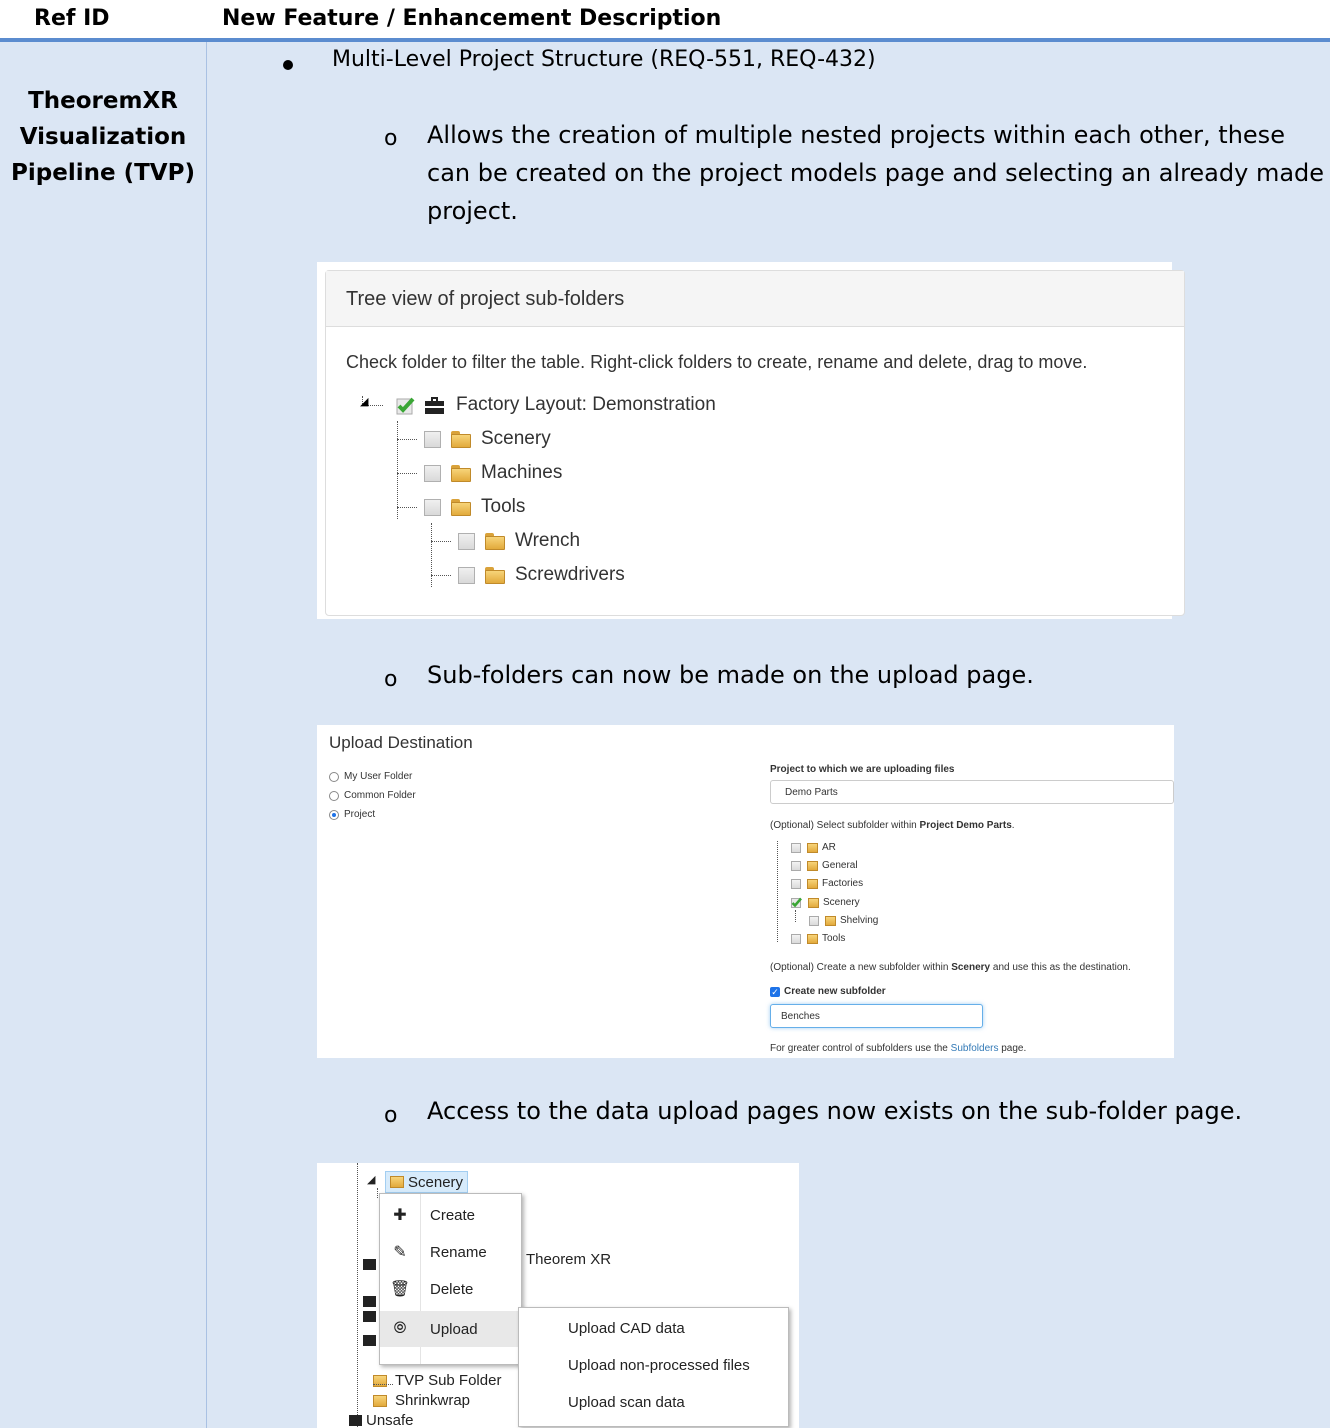 This screenshot has width=1330, height=1428. What do you see at coordinates (451, 1252) in the screenshot?
I see `menu-item-rename: ✎ Rename` at bounding box center [451, 1252].